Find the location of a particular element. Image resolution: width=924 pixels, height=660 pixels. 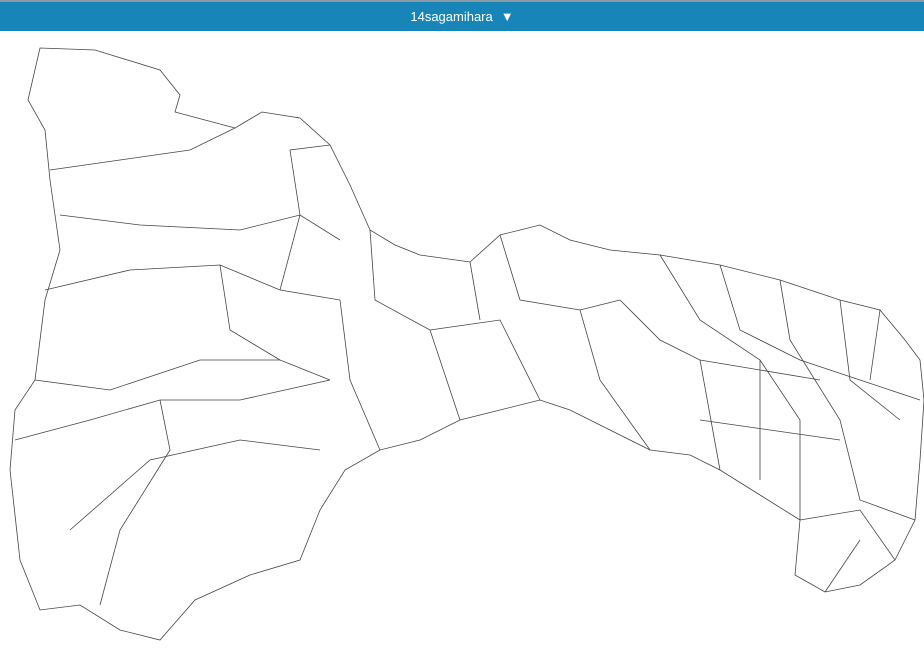

caret-icon: ▼ is located at coordinates (507, 16).